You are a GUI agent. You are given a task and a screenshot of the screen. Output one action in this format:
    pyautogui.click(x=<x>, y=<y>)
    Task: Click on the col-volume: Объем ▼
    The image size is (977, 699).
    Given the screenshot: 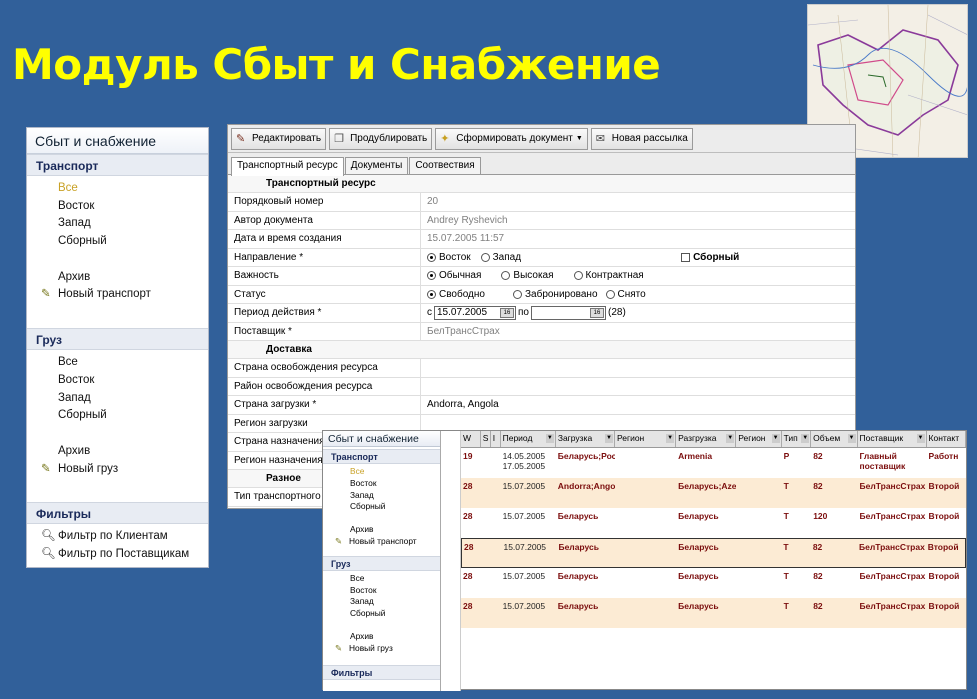 What is the action you would take?
    pyautogui.click(x=834, y=439)
    